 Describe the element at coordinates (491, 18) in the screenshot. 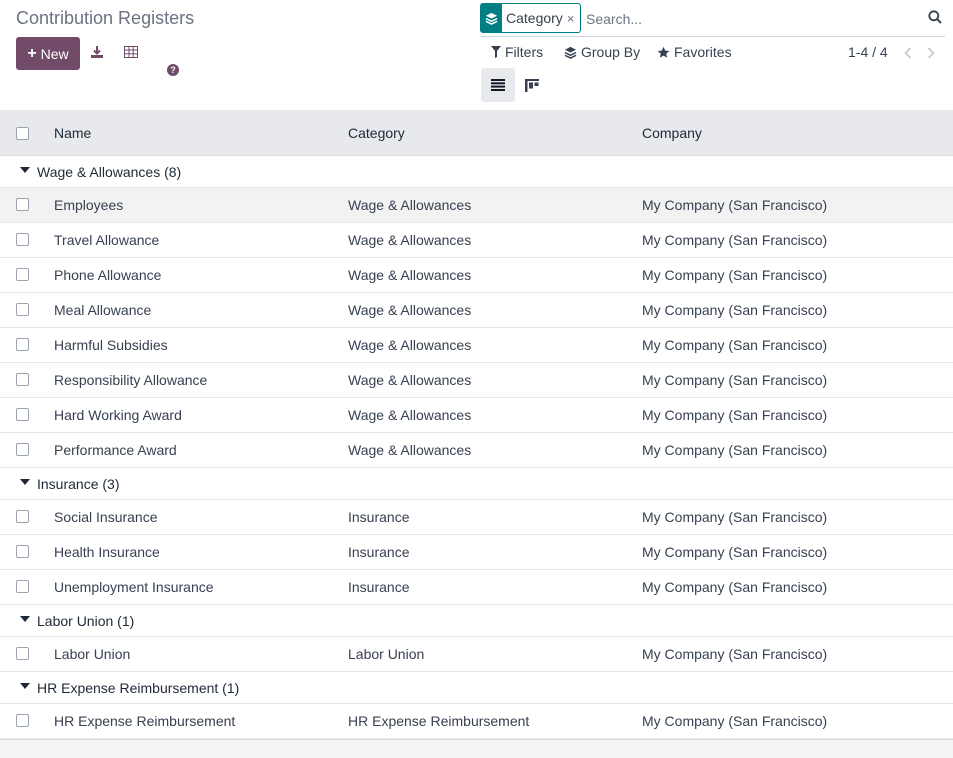

I see `layers-icon` at that location.